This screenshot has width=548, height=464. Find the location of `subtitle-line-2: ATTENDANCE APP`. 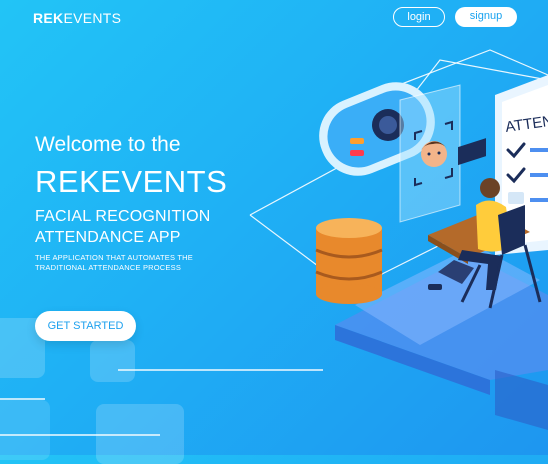

subtitle-line-2: ATTENDANCE APP is located at coordinates (108, 237).